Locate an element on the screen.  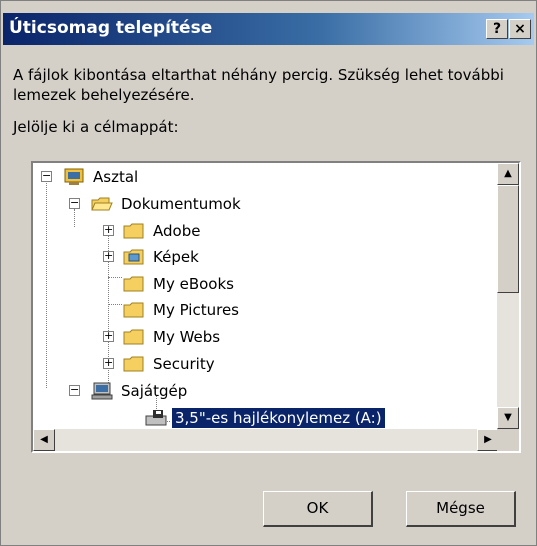
scroll-left-button: ◀ is located at coordinates (44, 440).